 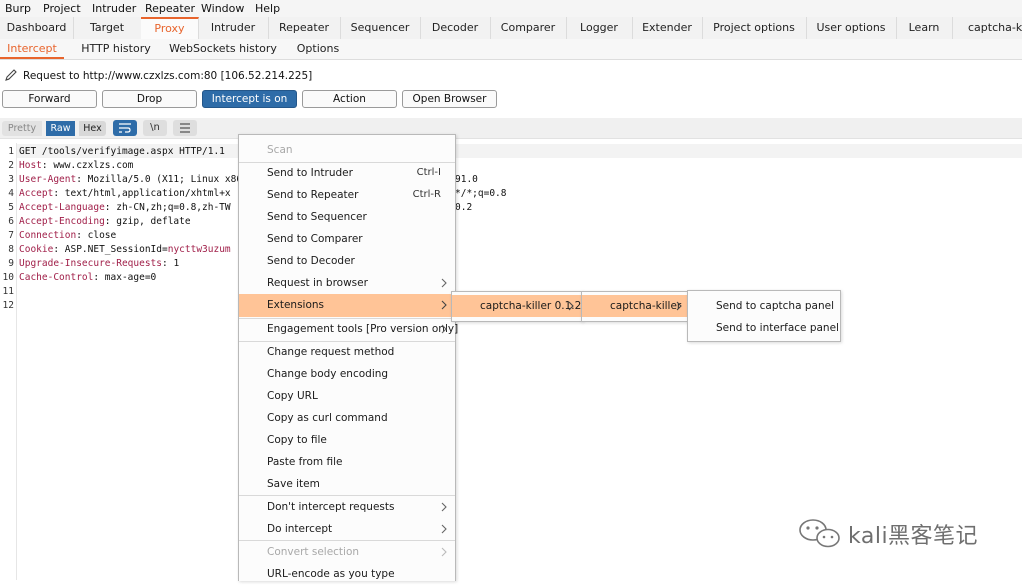 I want to click on line-number: 7, so click(x=11, y=235).